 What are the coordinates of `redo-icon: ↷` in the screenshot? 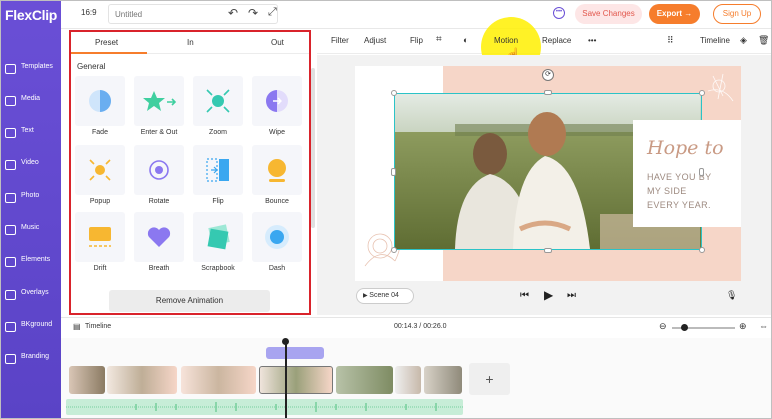 It's located at (253, 13).